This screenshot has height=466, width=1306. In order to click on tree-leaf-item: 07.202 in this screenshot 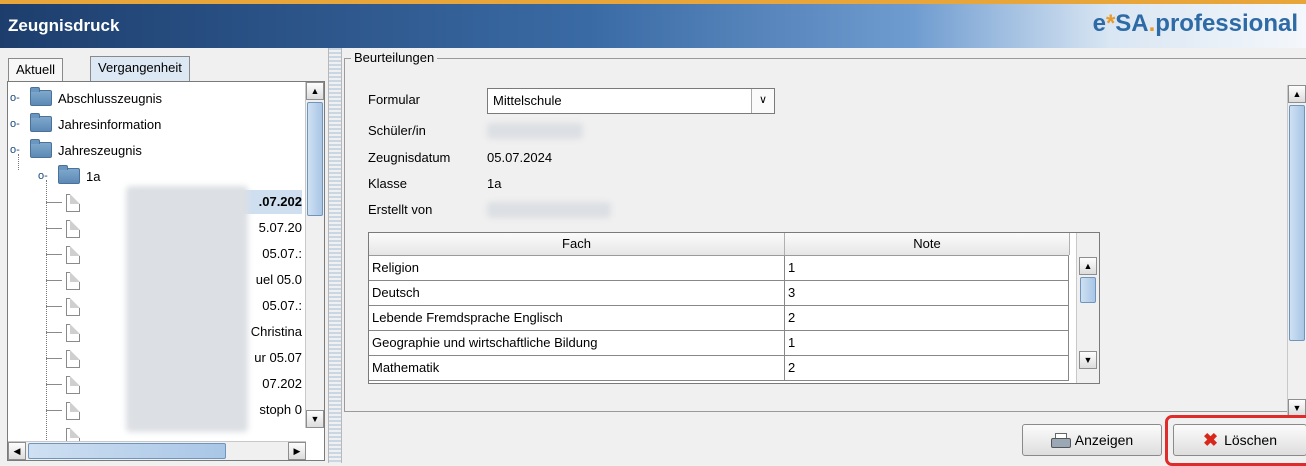, I will do `click(282, 383)`.